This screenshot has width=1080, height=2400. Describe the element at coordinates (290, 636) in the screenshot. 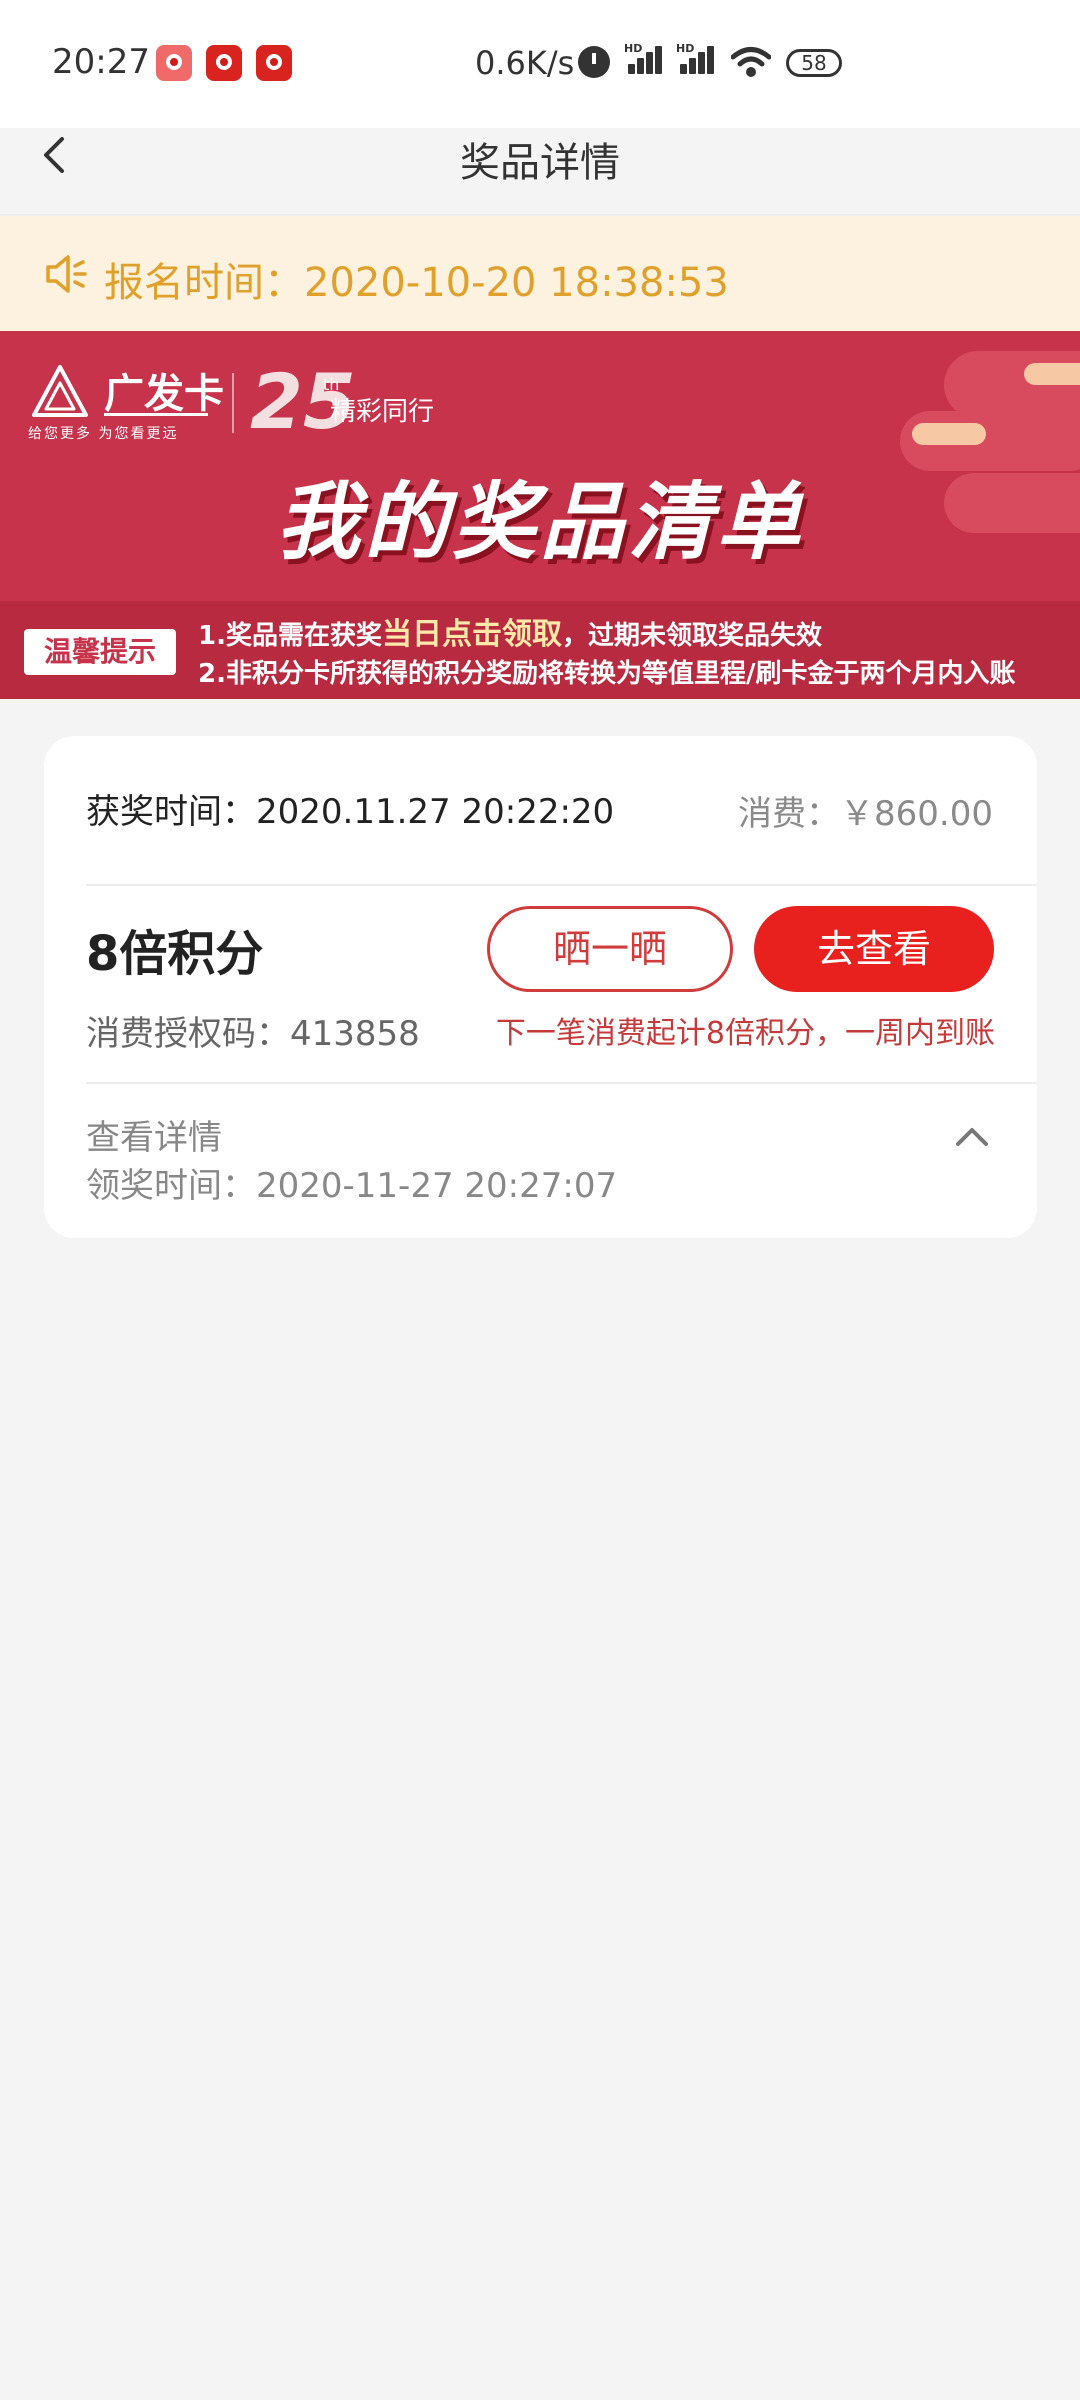

I see `tip1-prefix: 1.奖品需在获奖` at that location.